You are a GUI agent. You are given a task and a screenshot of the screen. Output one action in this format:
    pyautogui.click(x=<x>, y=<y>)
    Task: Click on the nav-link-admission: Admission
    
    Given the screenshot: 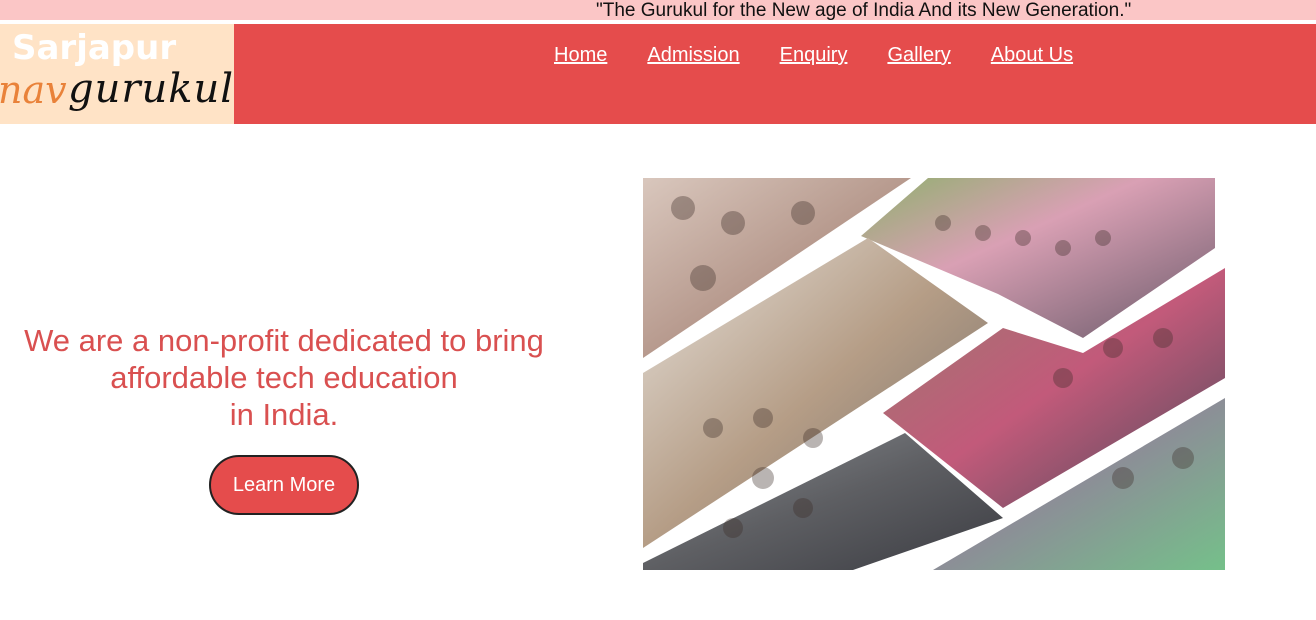 What is the action you would take?
    pyautogui.click(x=693, y=55)
    